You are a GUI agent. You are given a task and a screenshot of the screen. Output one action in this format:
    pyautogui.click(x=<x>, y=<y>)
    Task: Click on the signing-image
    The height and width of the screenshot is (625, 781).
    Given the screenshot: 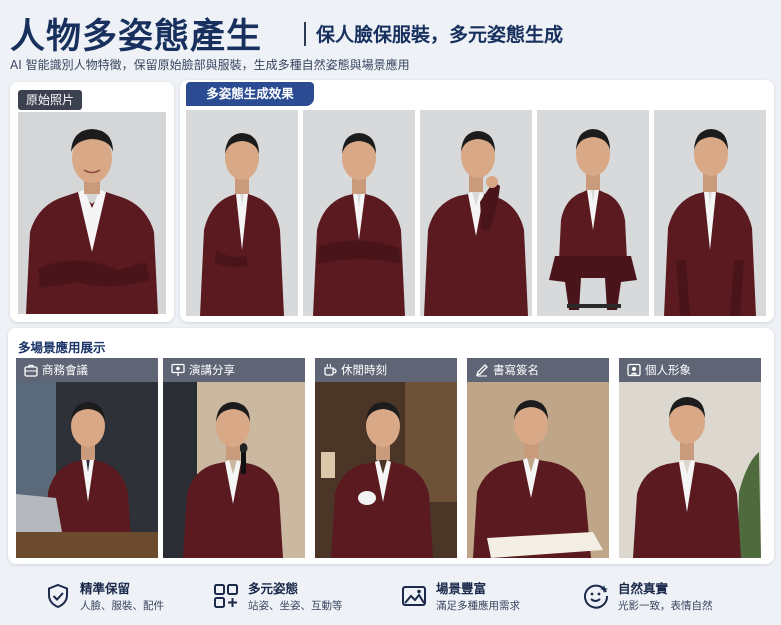 What is the action you would take?
    pyautogui.click(x=538, y=470)
    